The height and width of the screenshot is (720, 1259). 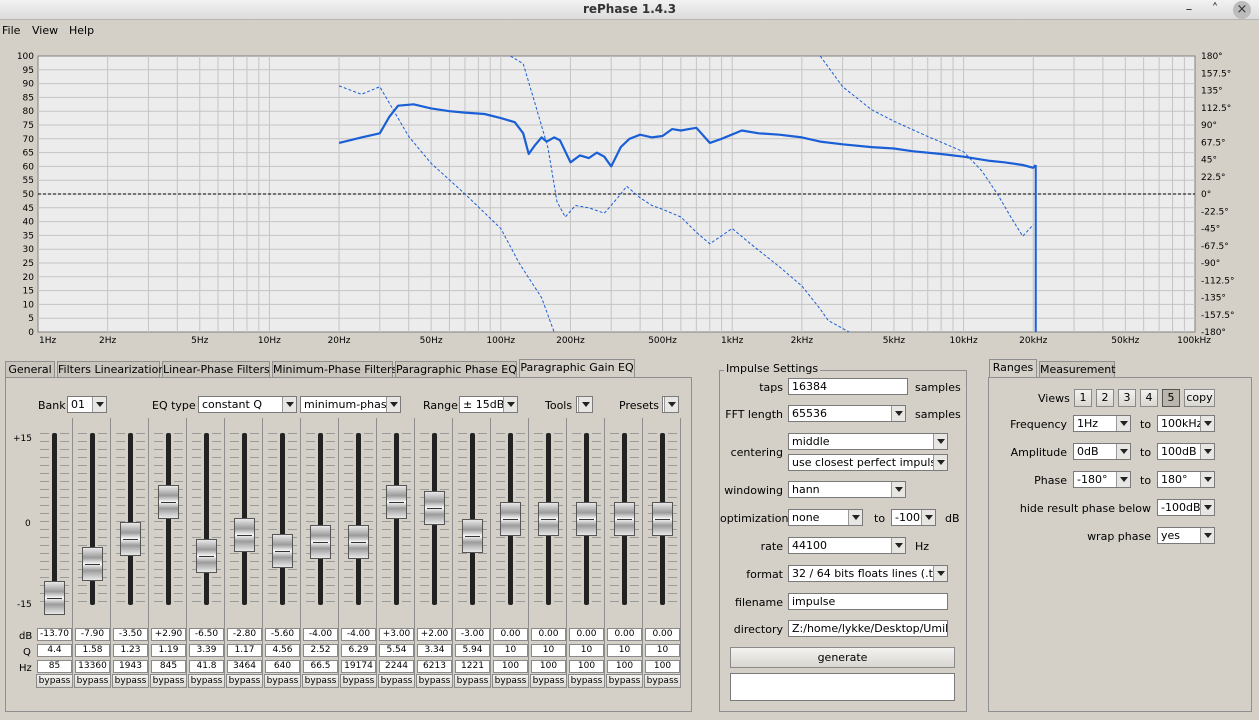 What do you see at coordinates (216, 369) in the screenshot?
I see `tab-linear-phase-filters: Linear-Phase Filters` at bounding box center [216, 369].